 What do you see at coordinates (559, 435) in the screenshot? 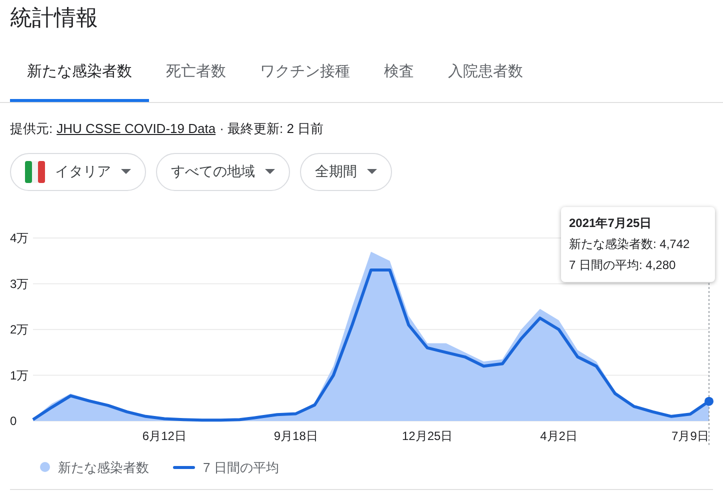
I see `x-tick-label: 4月2日` at bounding box center [559, 435].